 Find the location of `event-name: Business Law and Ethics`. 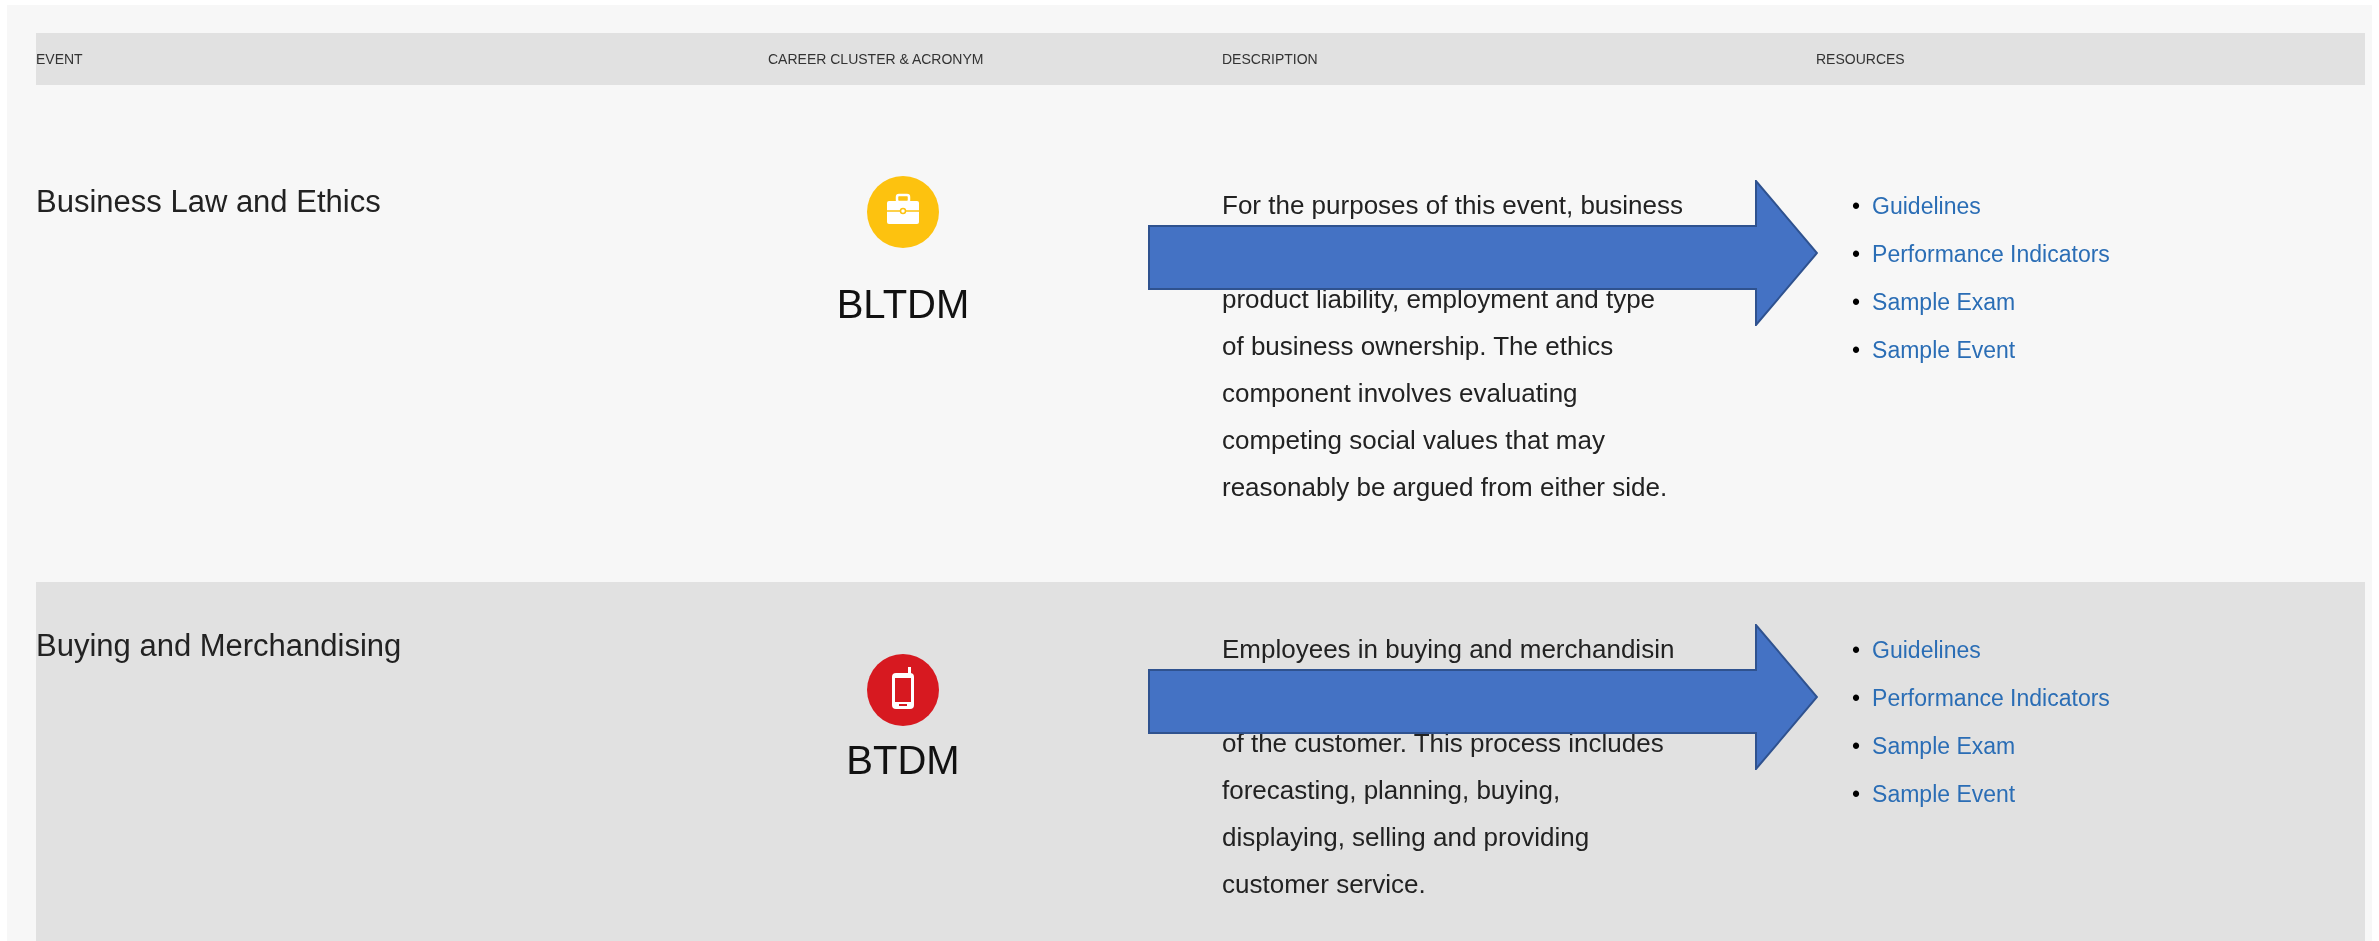

event-name: Business Law and Ethics is located at coordinates (209, 202).